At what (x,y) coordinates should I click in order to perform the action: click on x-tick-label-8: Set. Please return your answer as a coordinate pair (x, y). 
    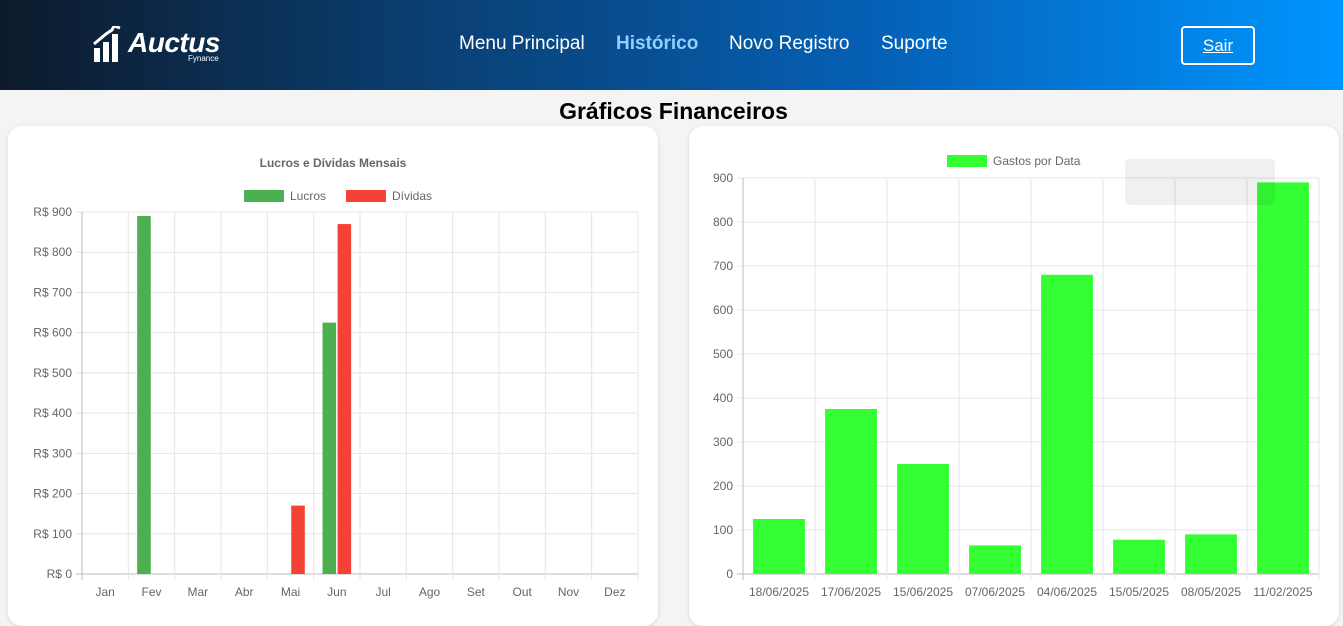
    Looking at the image, I should click on (476, 592).